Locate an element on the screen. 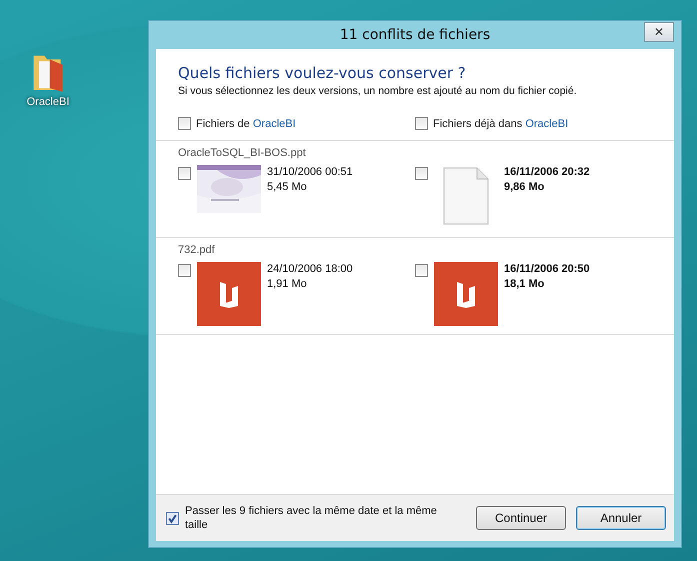 Image resolution: width=697 pixels, height=561 pixels. column-label: Fichiers de OracleBI is located at coordinates (246, 124).